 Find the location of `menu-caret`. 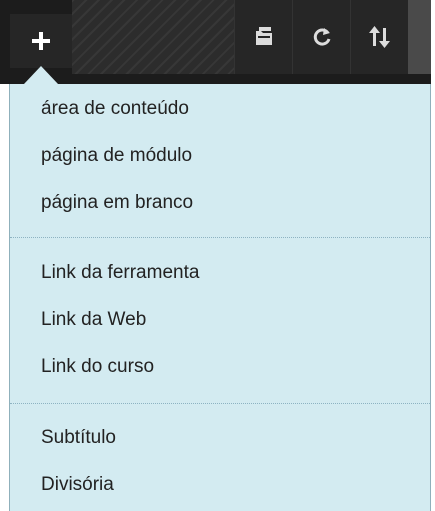

menu-caret is located at coordinates (41, 75).